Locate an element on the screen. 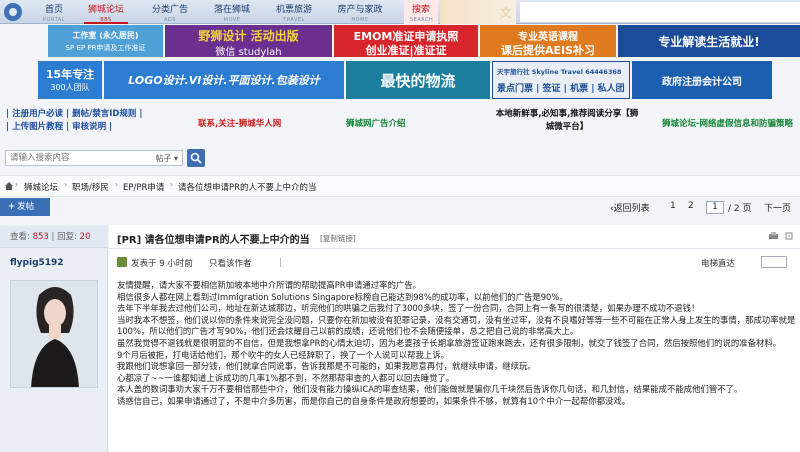  ad-banner-pr-main: 工作室 (永久居民) is located at coordinates (105, 35).